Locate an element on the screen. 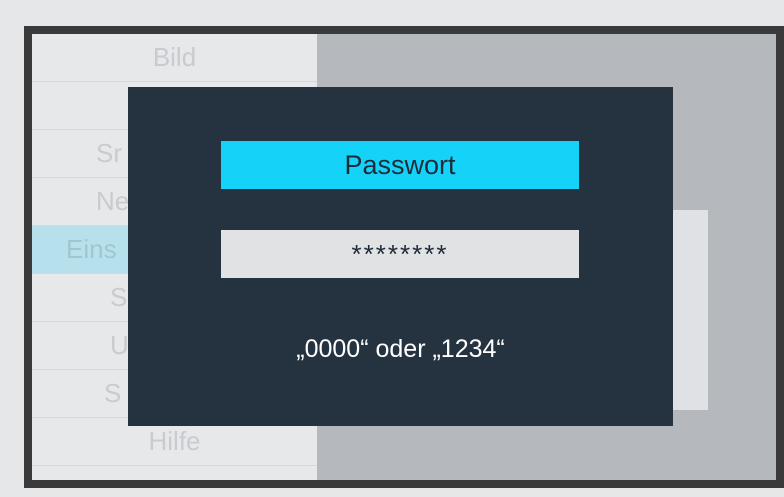 This screenshot has height=497, width=784. menu-item-label: Ne is located at coordinates (113, 201).